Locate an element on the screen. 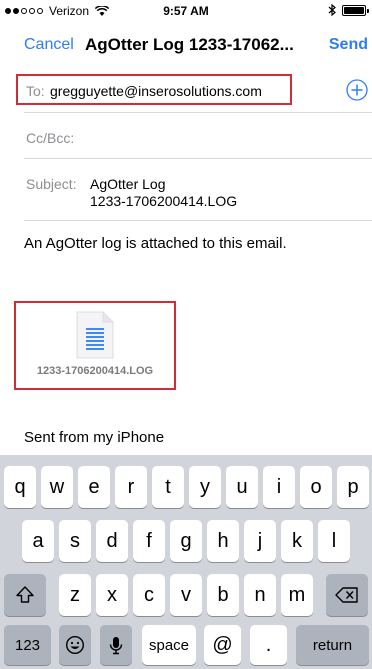 Image resolution: width=372 pixels, height=669 pixels. status-bar: Verizon 9:57 AM is located at coordinates (186, 11).